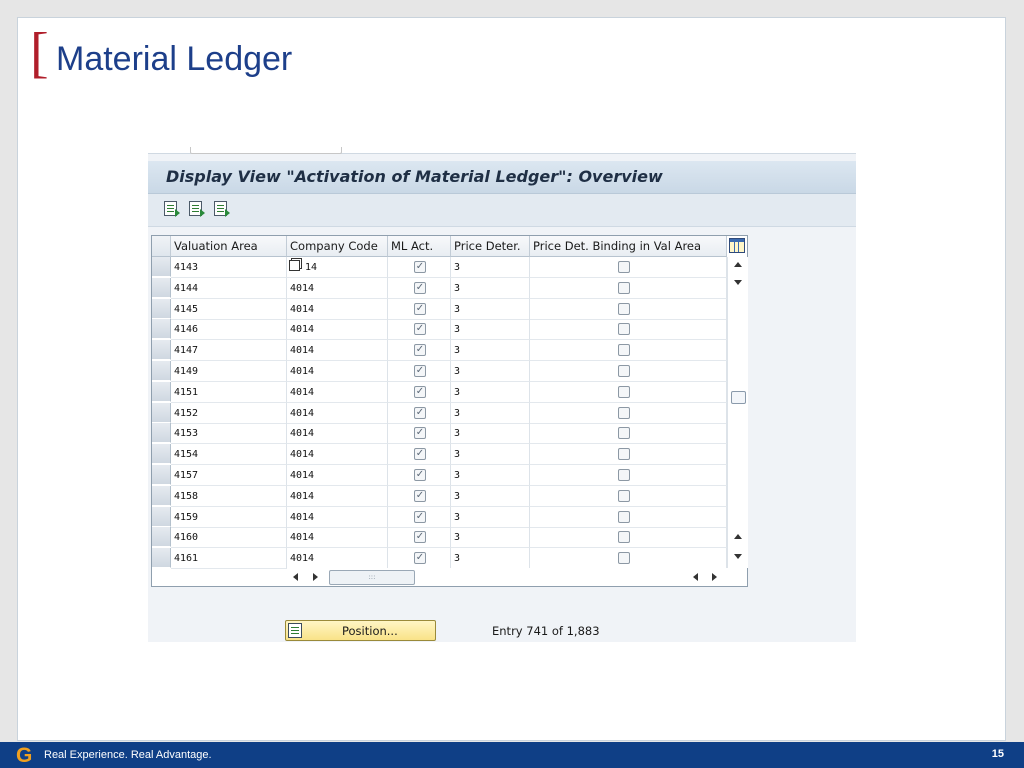 The height and width of the screenshot is (768, 1024). Describe the element at coordinates (229, 267) in the screenshot. I see `cell-valuation-area: 4143` at that location.